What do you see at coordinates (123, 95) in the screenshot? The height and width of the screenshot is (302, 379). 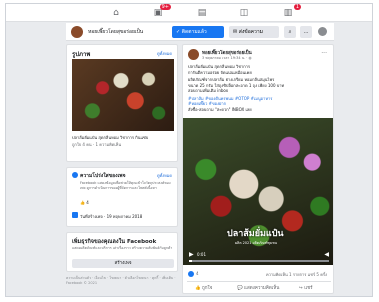 I see `photo-thumbnail` at bounding box center [123, 95].